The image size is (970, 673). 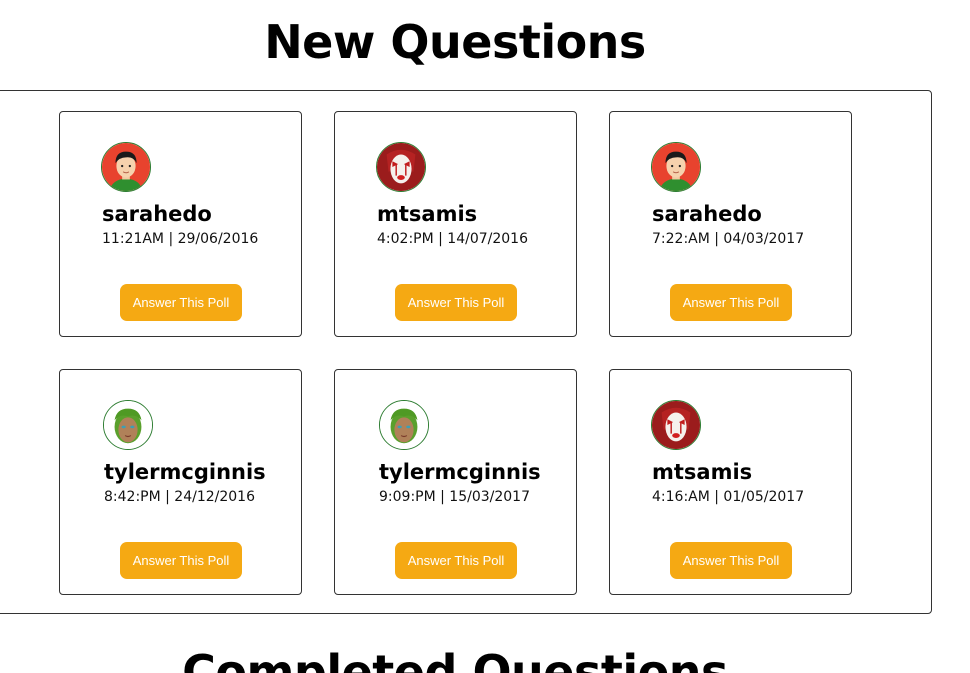 What do you see at coordinates (452, 239) in the screenshot?
I see `question-timestamp: 4:02:PM | 14/07/2016` at bounding box center [452, 239].